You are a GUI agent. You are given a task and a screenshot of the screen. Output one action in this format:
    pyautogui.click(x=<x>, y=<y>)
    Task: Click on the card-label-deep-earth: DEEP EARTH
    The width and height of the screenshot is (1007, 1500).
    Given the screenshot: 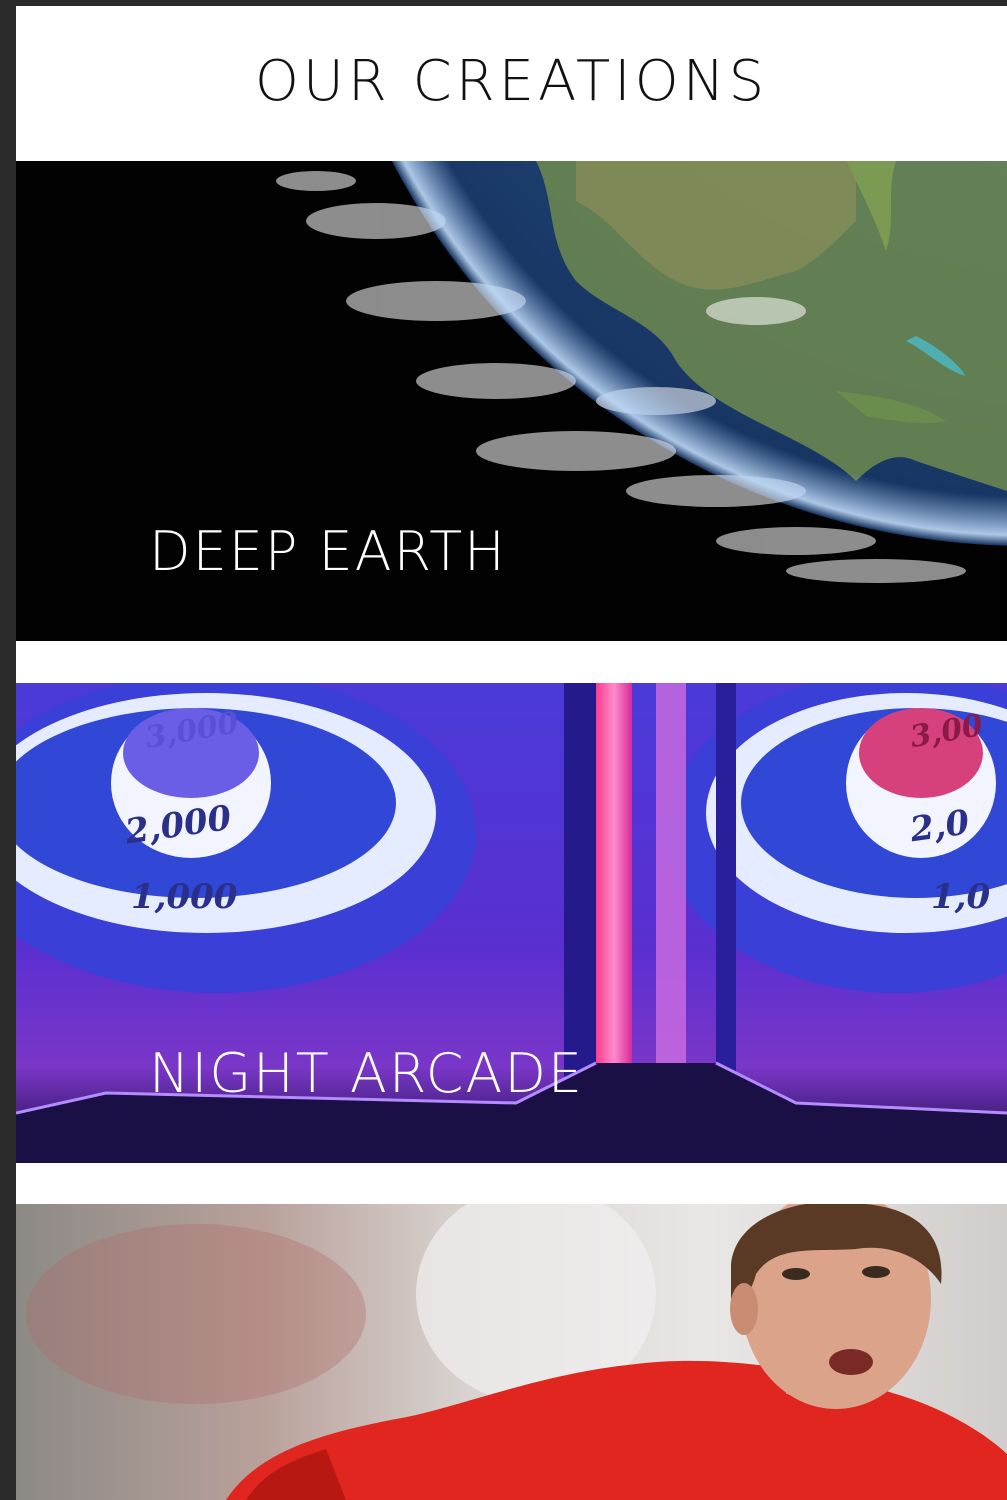 What is the action you would take?
    pyautogui.click(x=328, y=552)
    